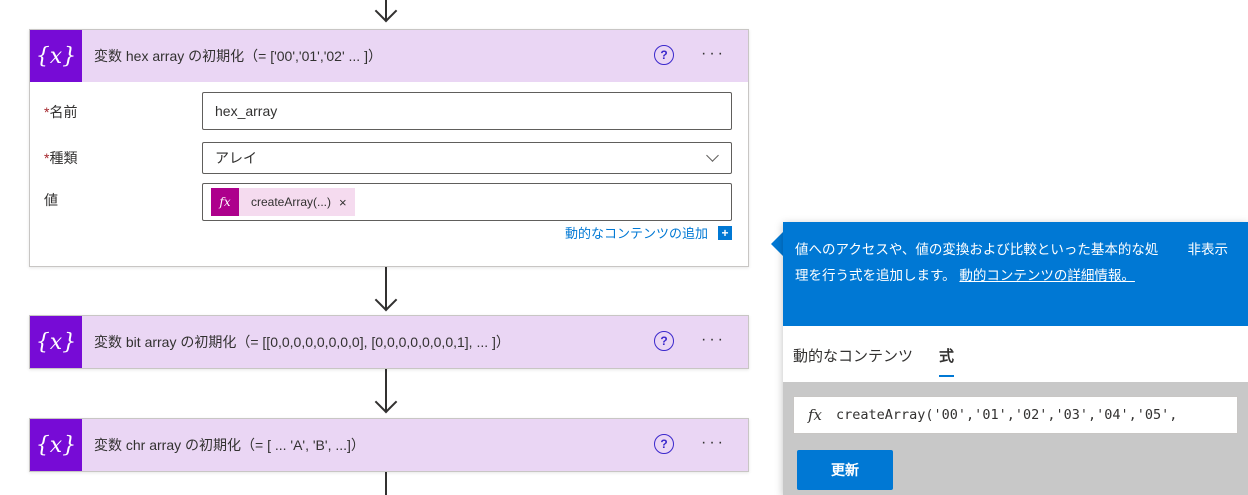  Describe the element at coordinates (648, 232) in the screenshot. I see `add-dynamic-content-link: 動的なコンテンツの追加 +` at that location.